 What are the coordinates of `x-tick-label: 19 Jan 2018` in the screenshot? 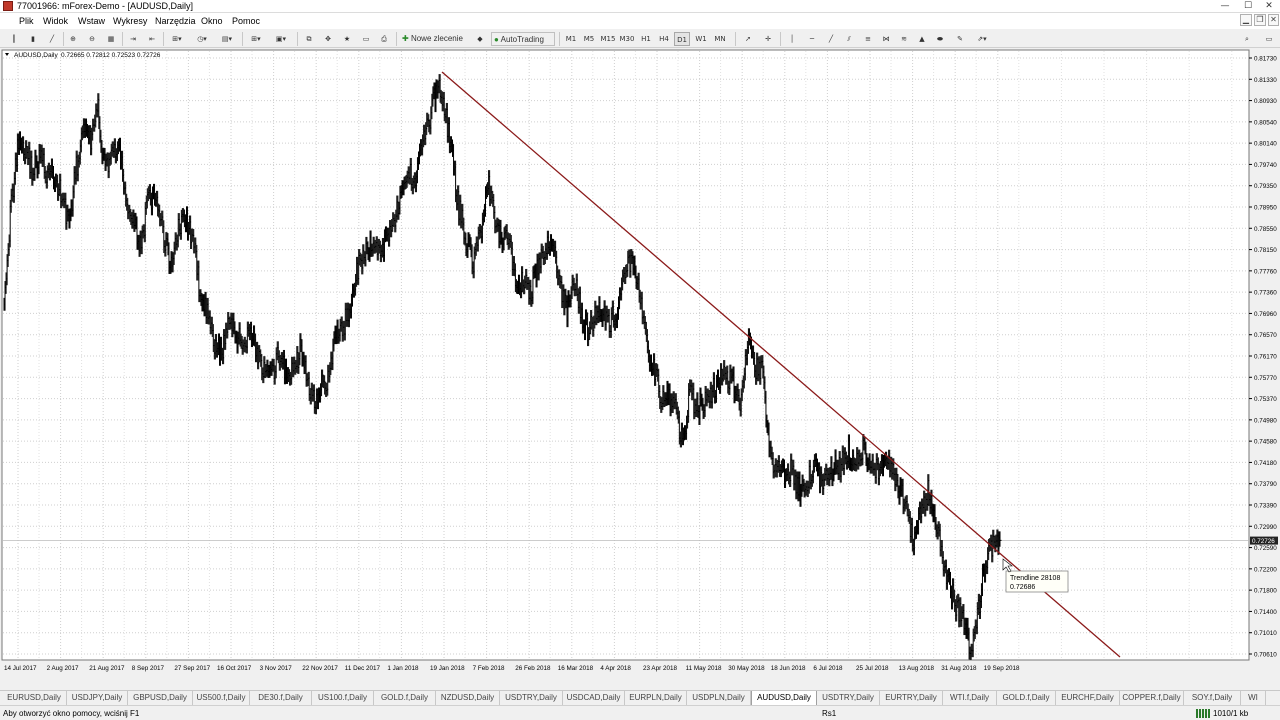 It's located at (447, 668).